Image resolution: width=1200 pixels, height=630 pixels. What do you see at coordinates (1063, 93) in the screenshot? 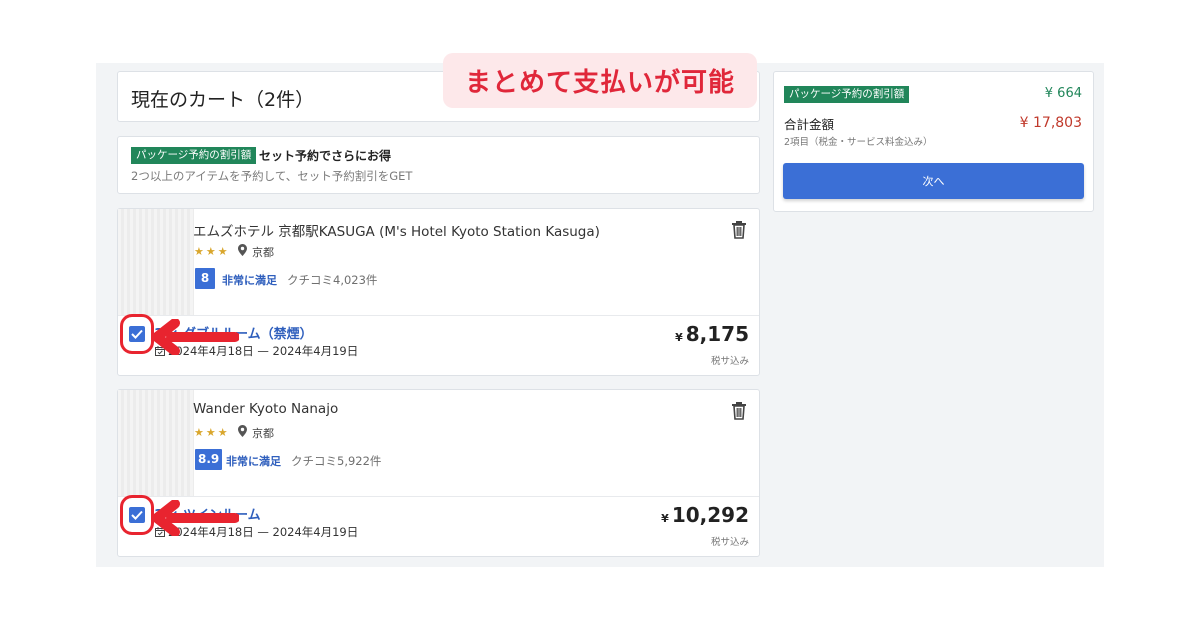
I see `discount-amount: ¥ 664` at bounding box center [1063, 93].